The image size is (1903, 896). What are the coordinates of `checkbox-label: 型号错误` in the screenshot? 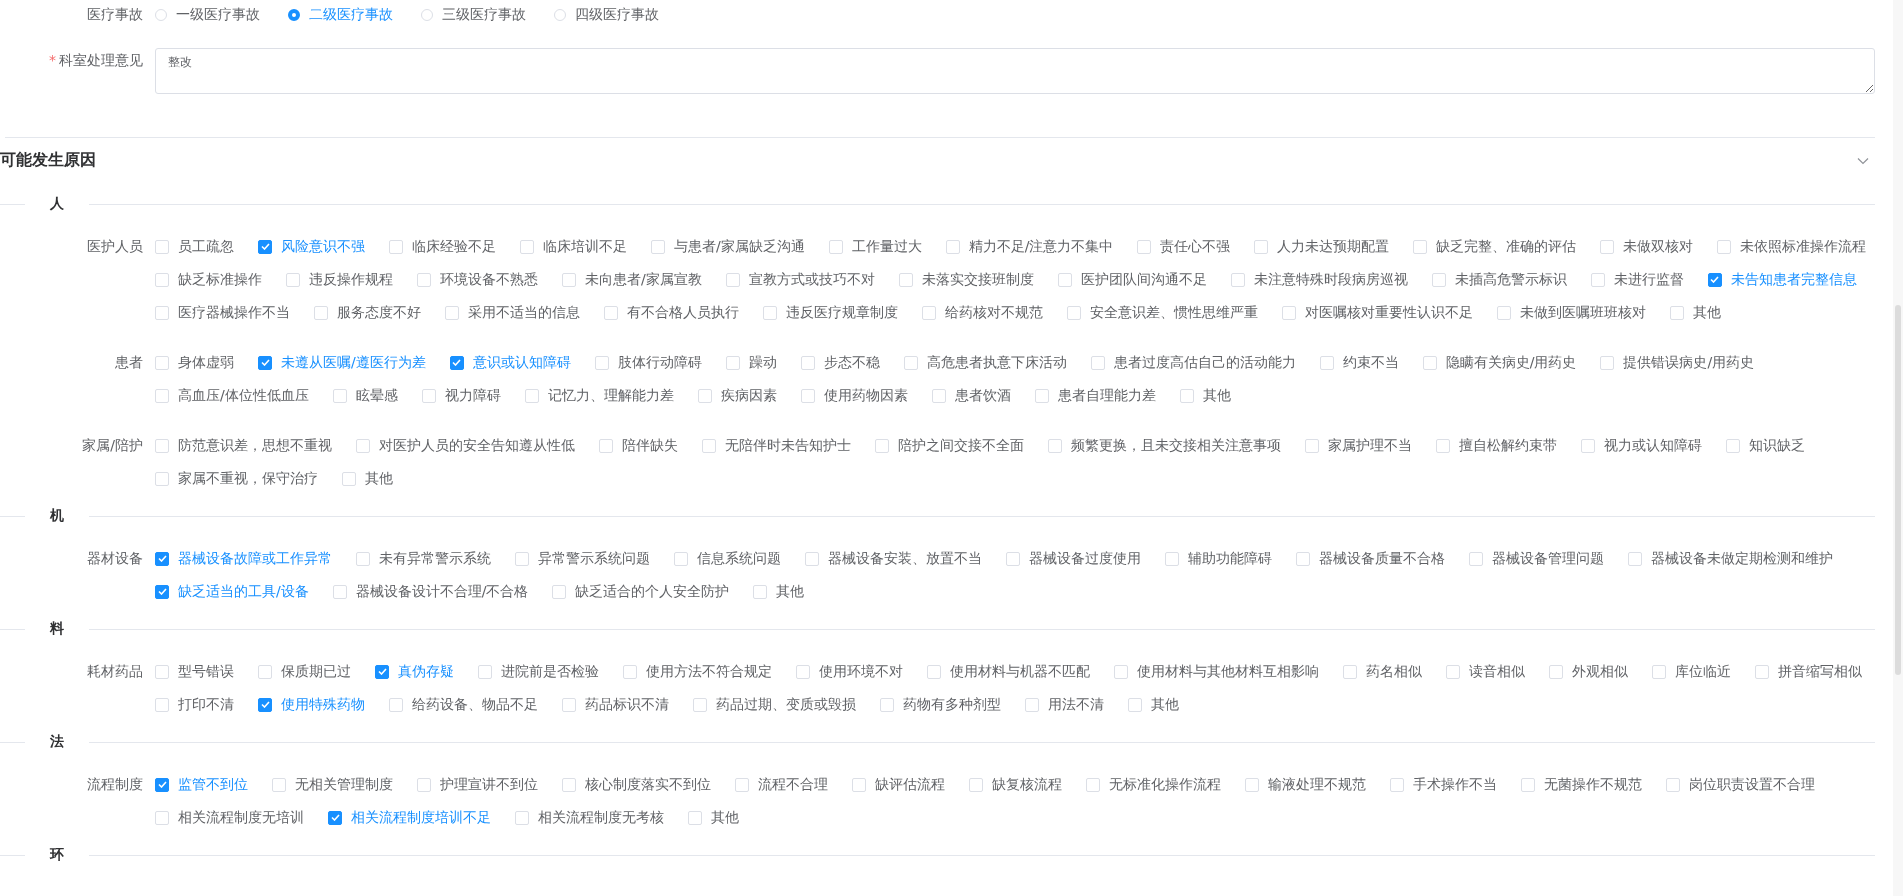 It's located at (206, 671).